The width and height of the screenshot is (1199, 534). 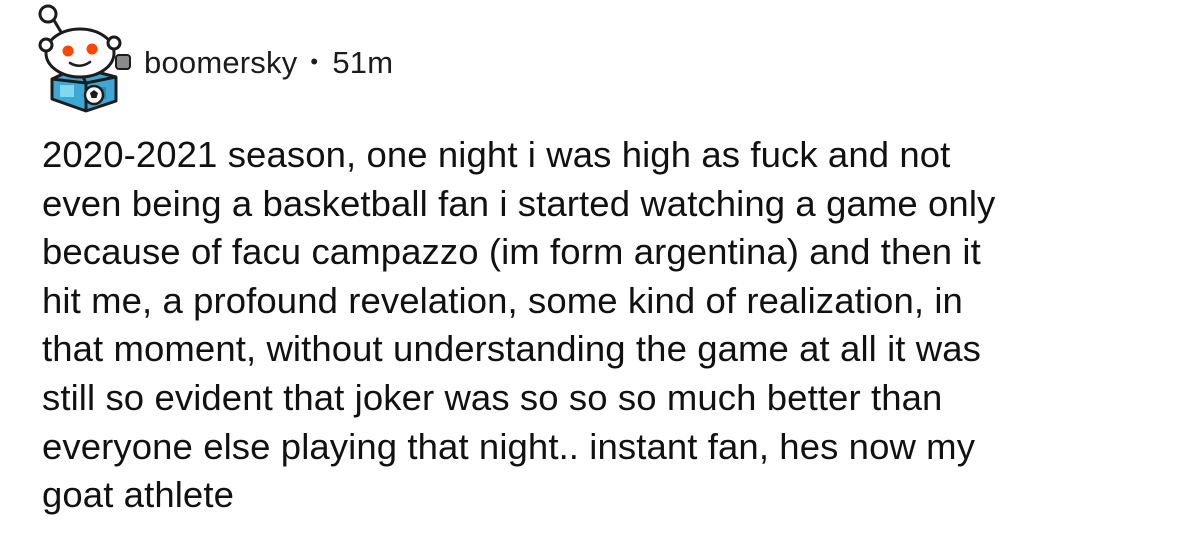 I want to click on comment-header: boomersky • 51m, so click(x=211, y=60).